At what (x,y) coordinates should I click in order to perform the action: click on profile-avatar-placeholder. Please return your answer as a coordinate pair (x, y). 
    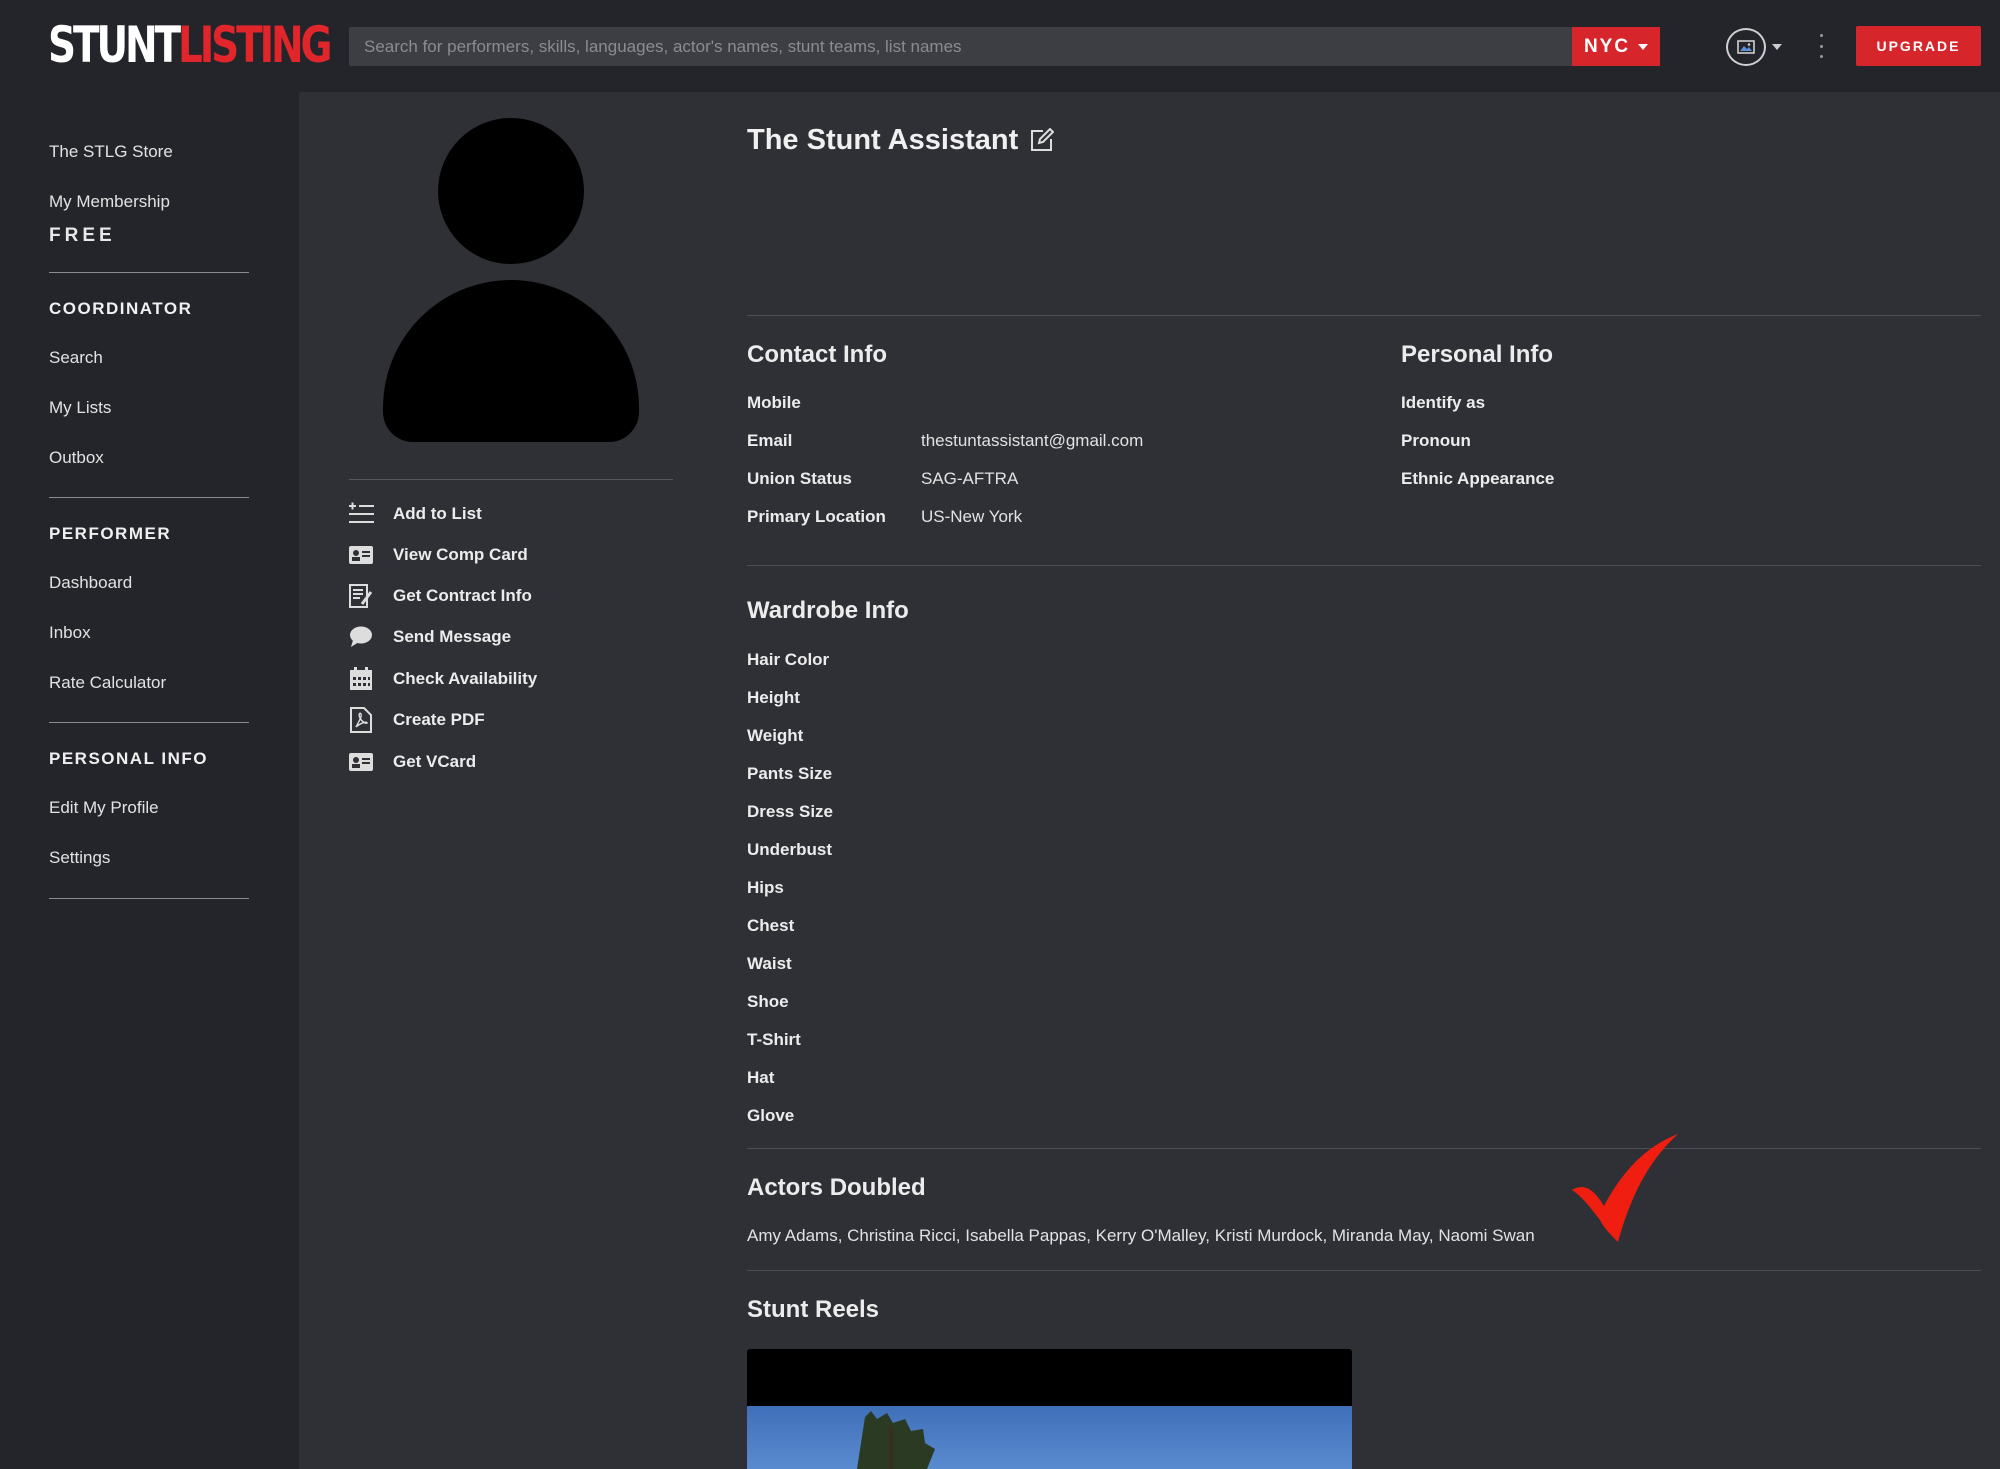
    Looking at the image, I should click on (512, 280).